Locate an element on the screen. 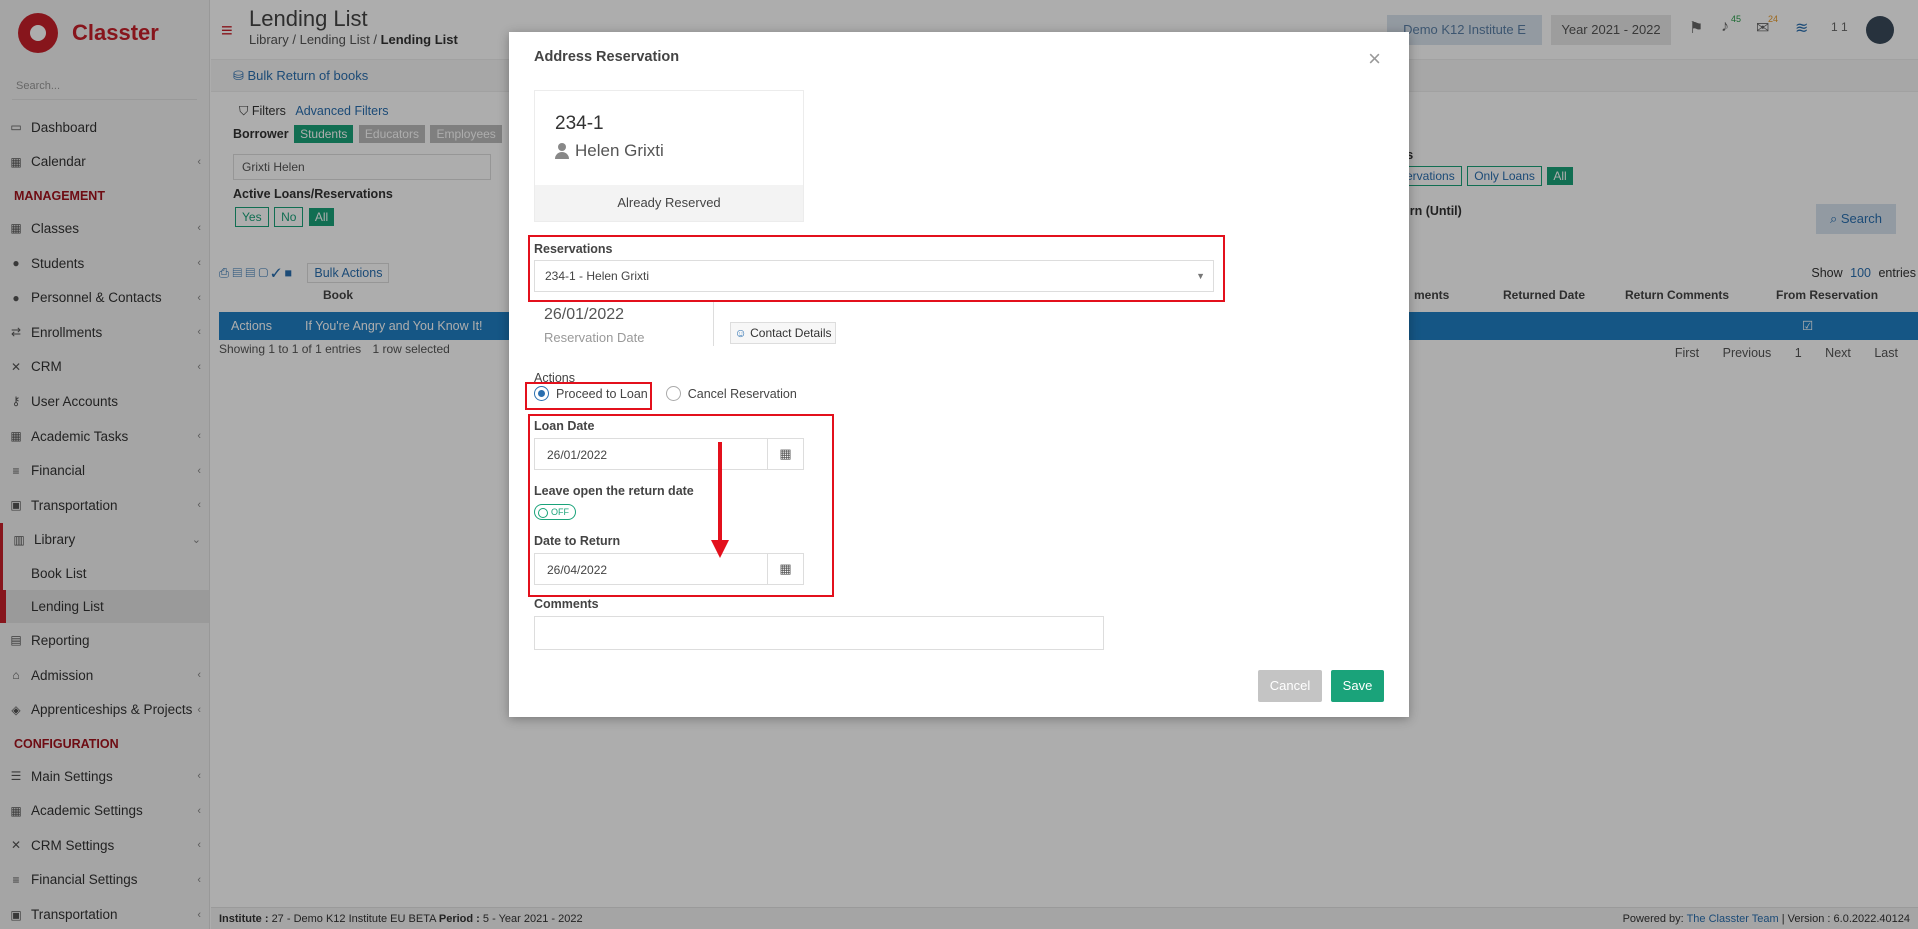 This screenshot has height=929, width=1918. radio-proceed-to-loan is located at coordinates (541, 393).